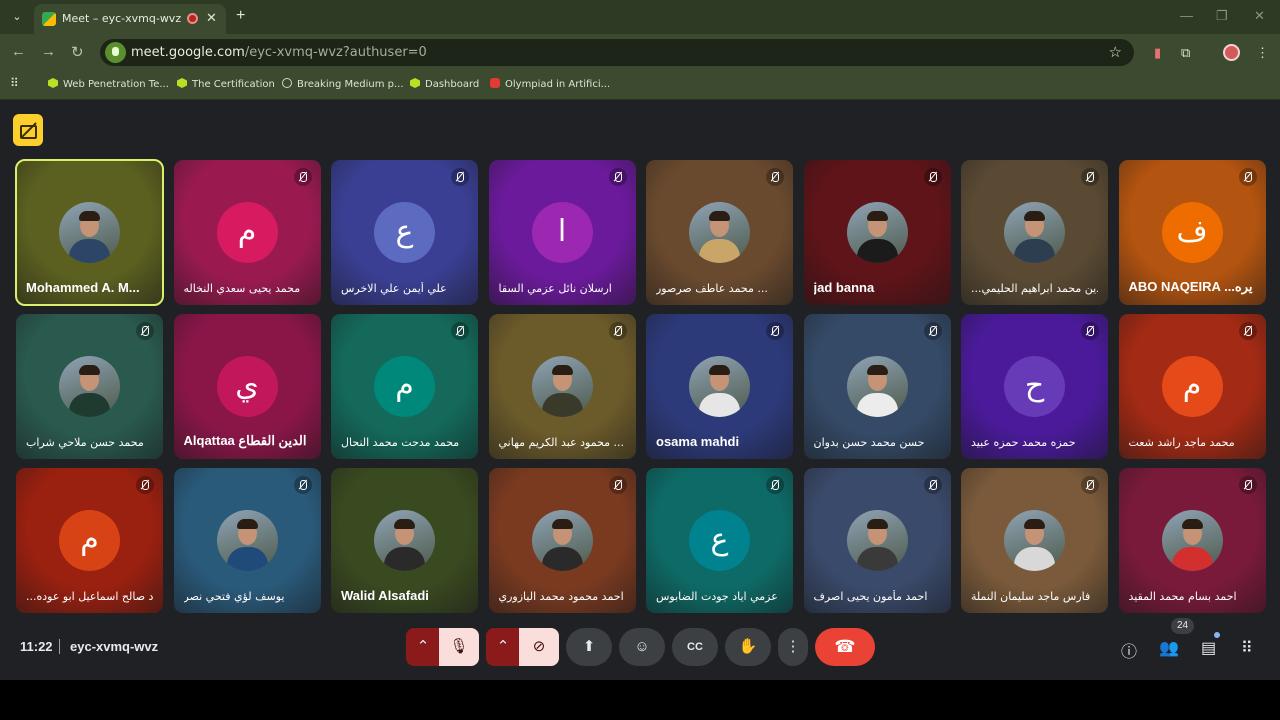  Describe the element at coordinates (1192, 232) in the screenshot. I see `participant-tile: ف ABO NAQEIRA ...يره` at that location.